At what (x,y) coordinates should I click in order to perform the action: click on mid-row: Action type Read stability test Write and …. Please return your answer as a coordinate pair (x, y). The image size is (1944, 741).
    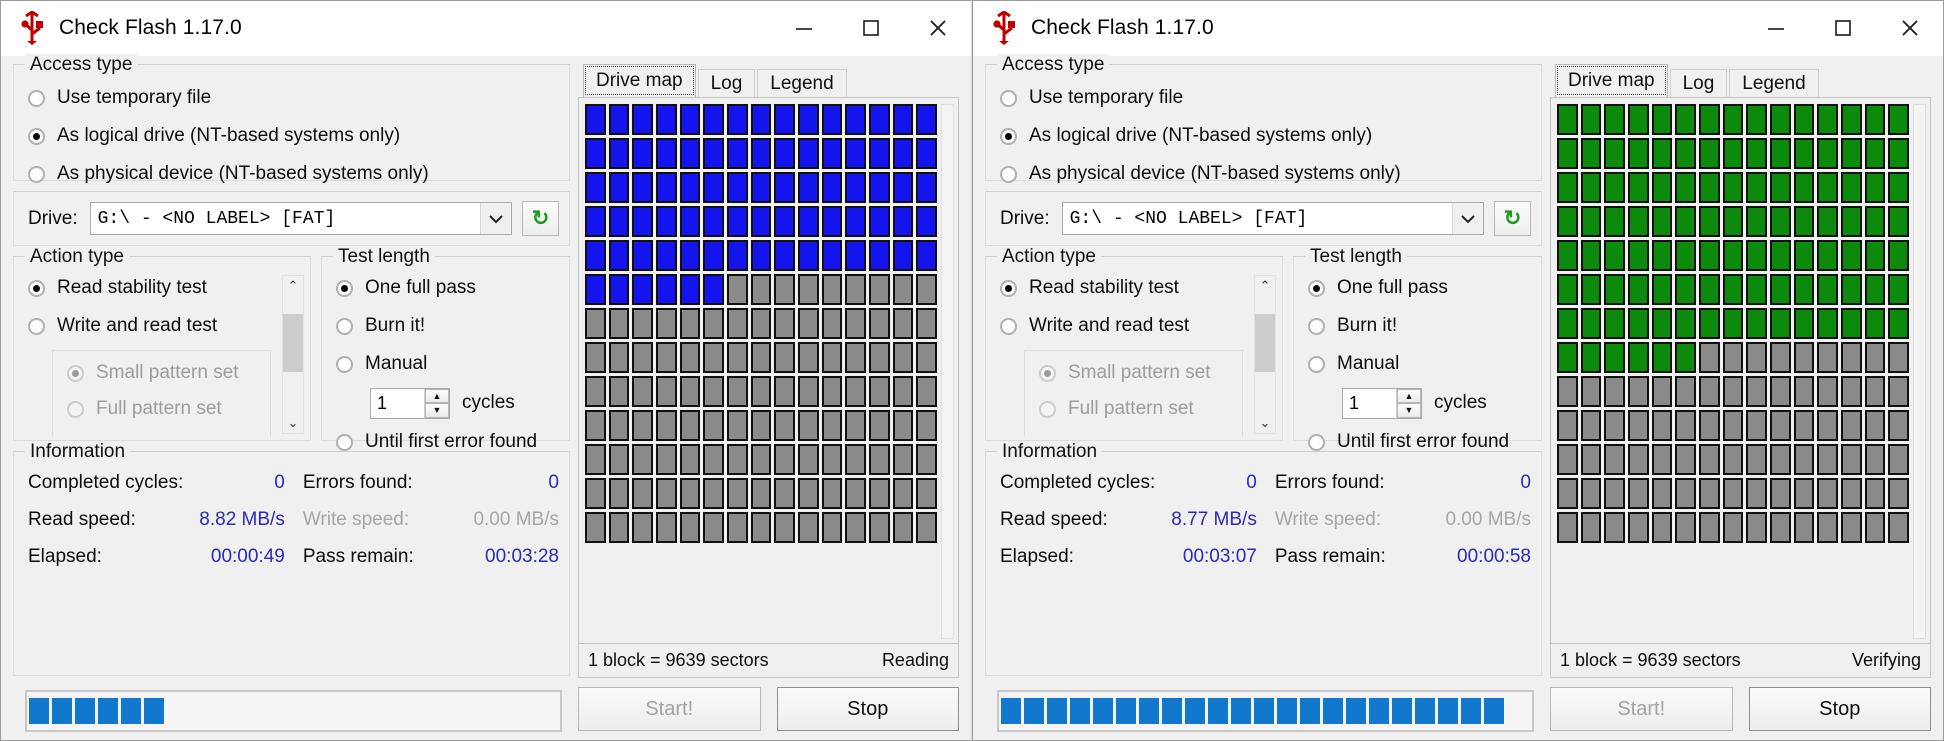
    Looking at the image, I should click on (1263, 349).